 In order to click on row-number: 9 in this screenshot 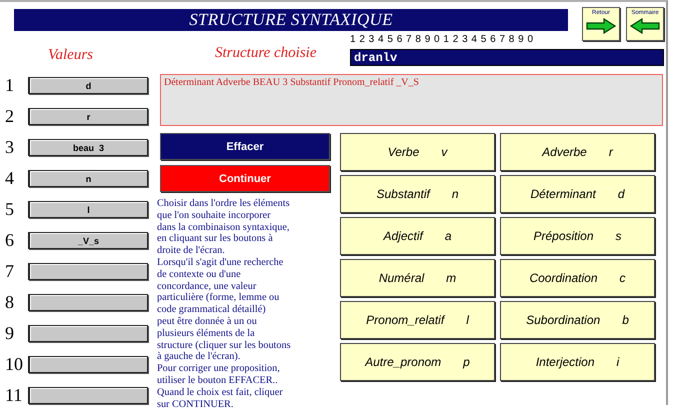, I will do `click(9, 333)`.